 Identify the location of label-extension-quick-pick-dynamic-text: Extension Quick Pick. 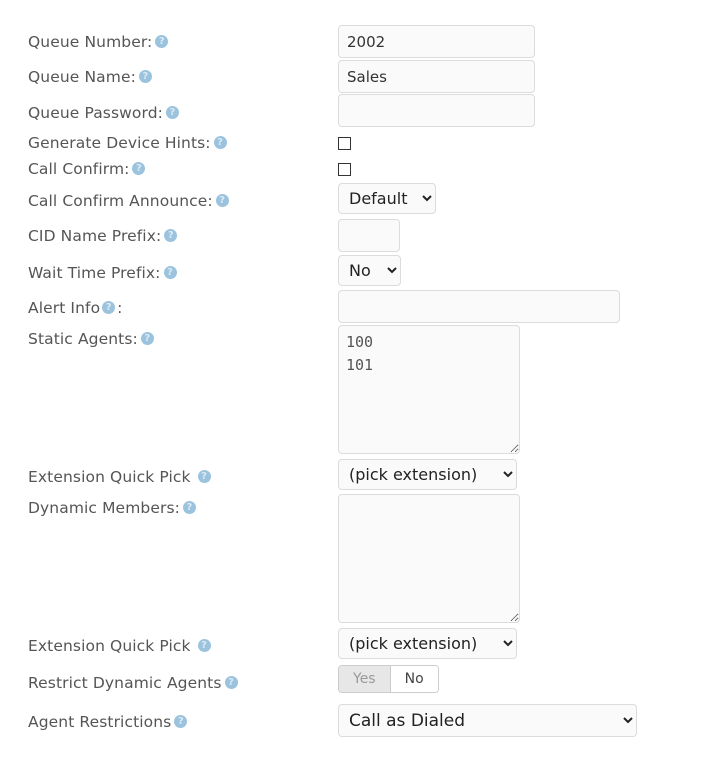
(109, 646).